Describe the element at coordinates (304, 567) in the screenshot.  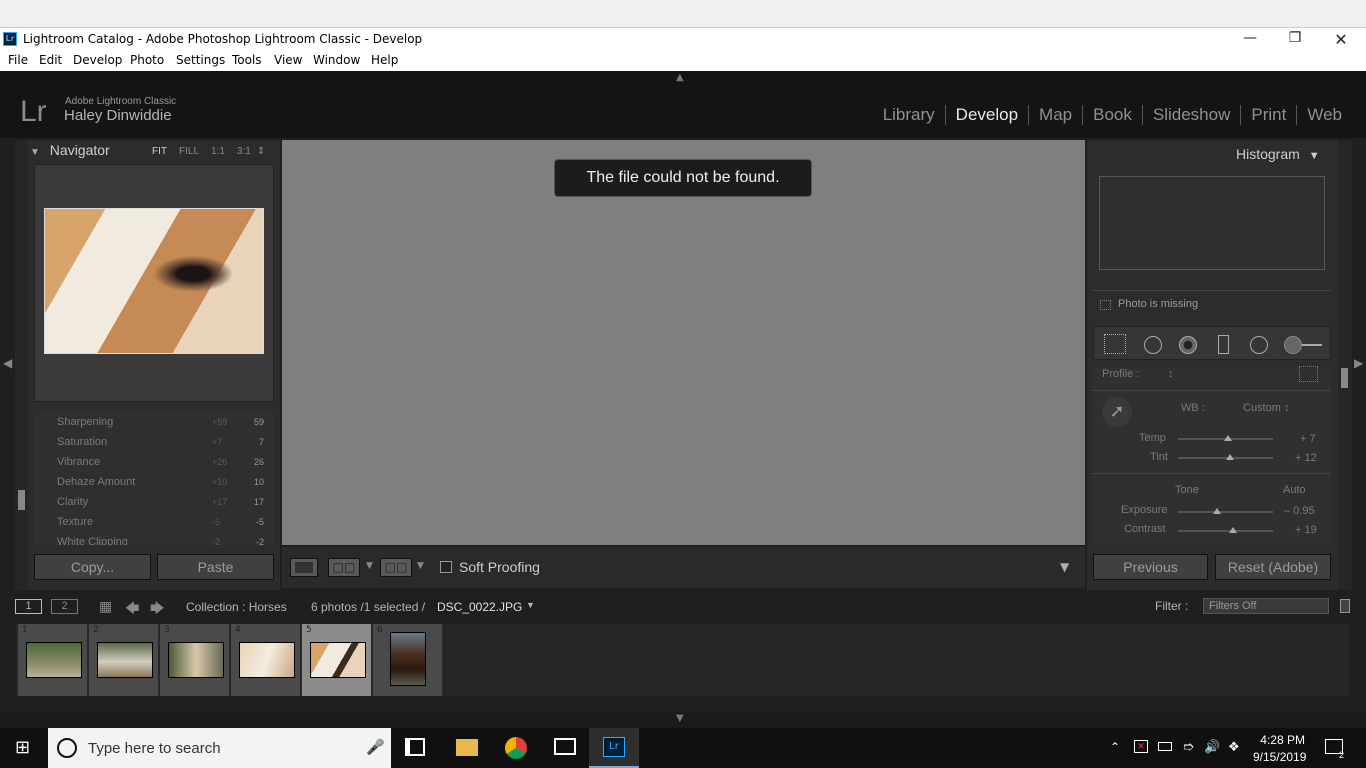
I see `loupe-view-icon` at that location.